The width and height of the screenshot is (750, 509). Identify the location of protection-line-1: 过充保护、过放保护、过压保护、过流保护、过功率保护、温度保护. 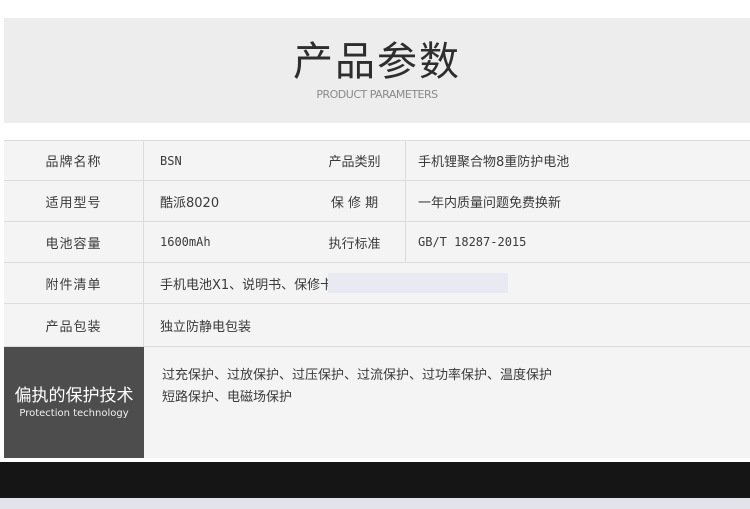
(357, 375).